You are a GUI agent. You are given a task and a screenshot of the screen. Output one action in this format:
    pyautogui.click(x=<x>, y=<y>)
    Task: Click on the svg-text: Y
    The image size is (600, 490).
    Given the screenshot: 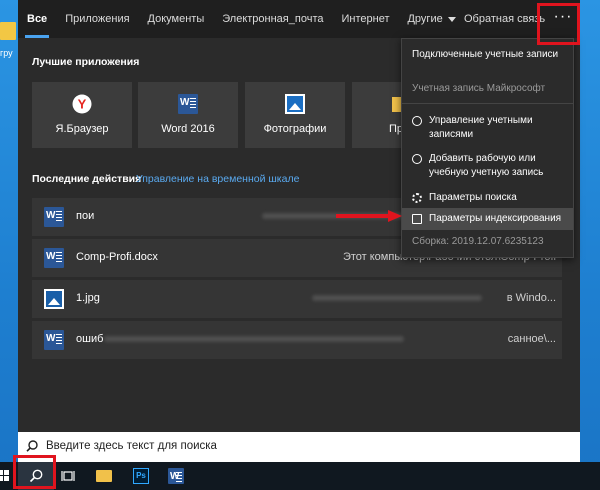 What is the action you would take?
    pyautogui.click(x=82, y=104)
    